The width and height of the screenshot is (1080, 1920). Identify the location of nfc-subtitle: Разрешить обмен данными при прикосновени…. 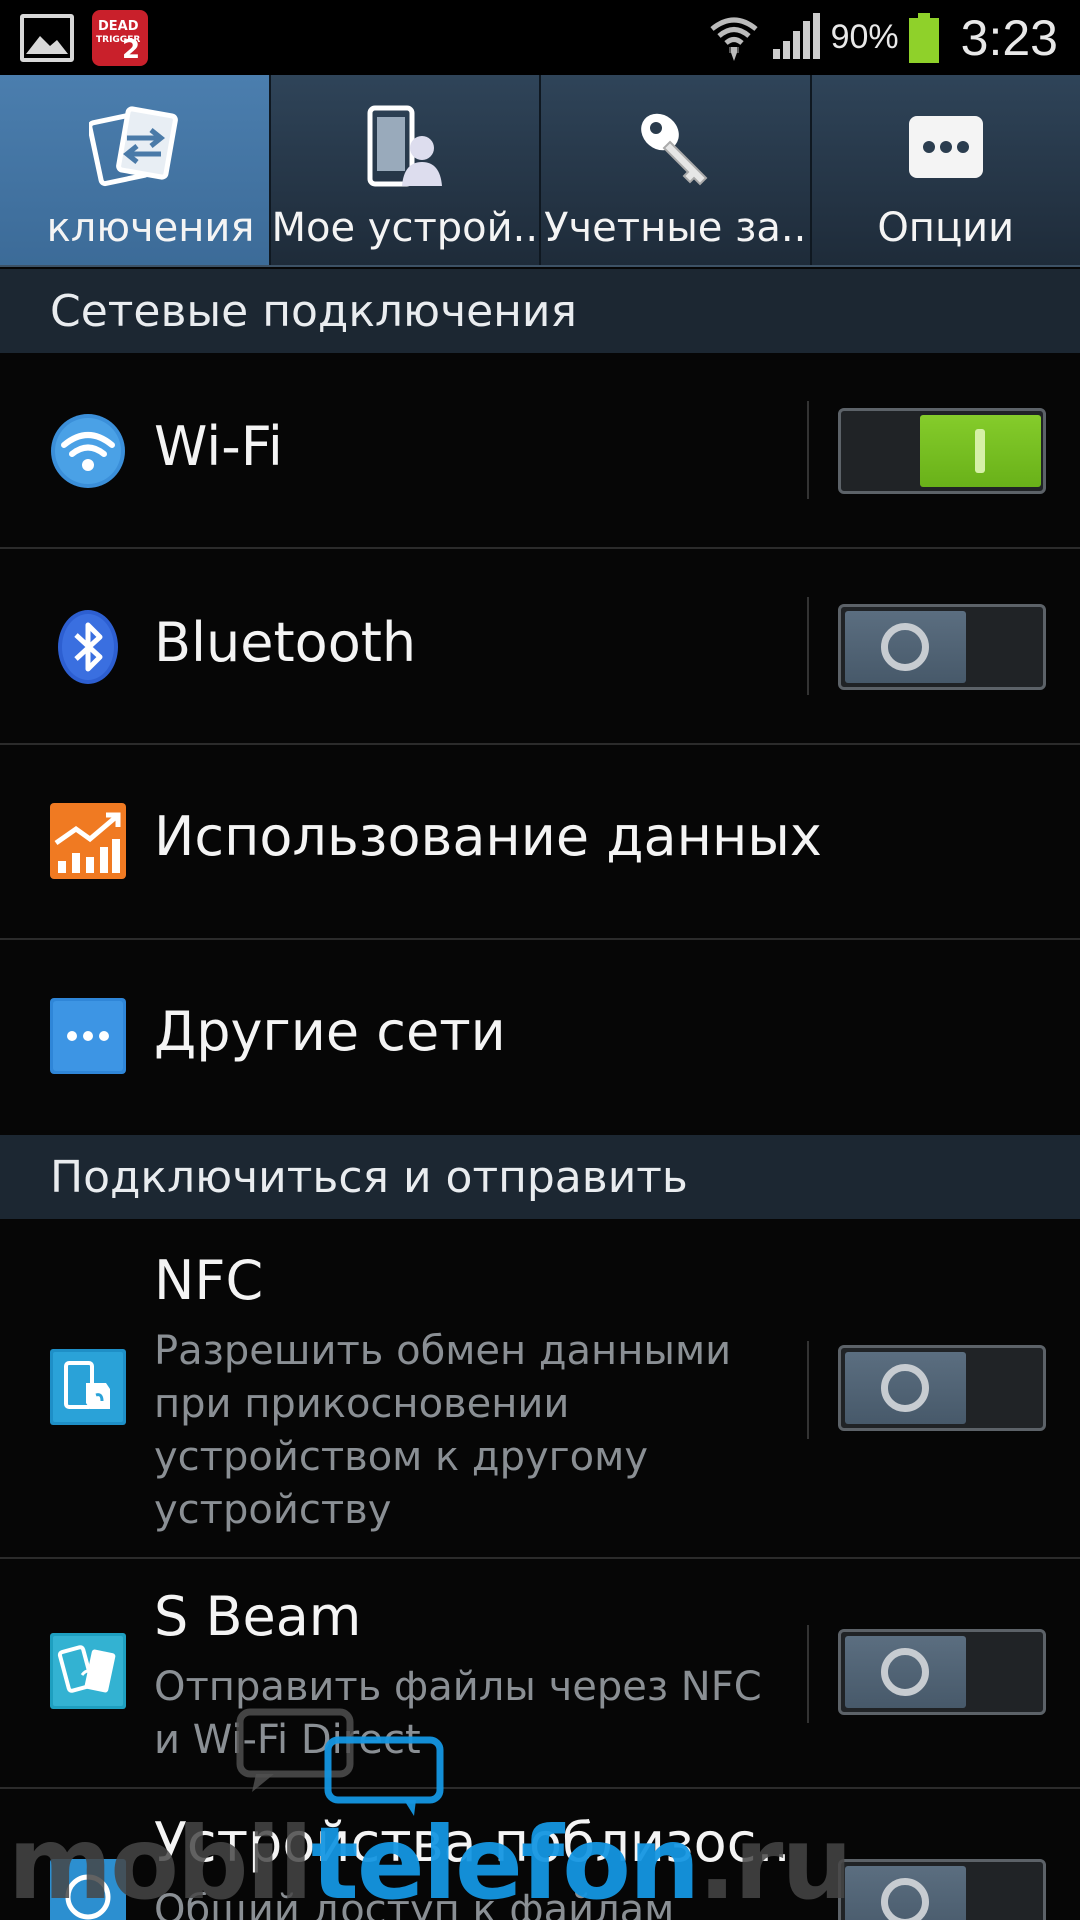
(443, 1430).